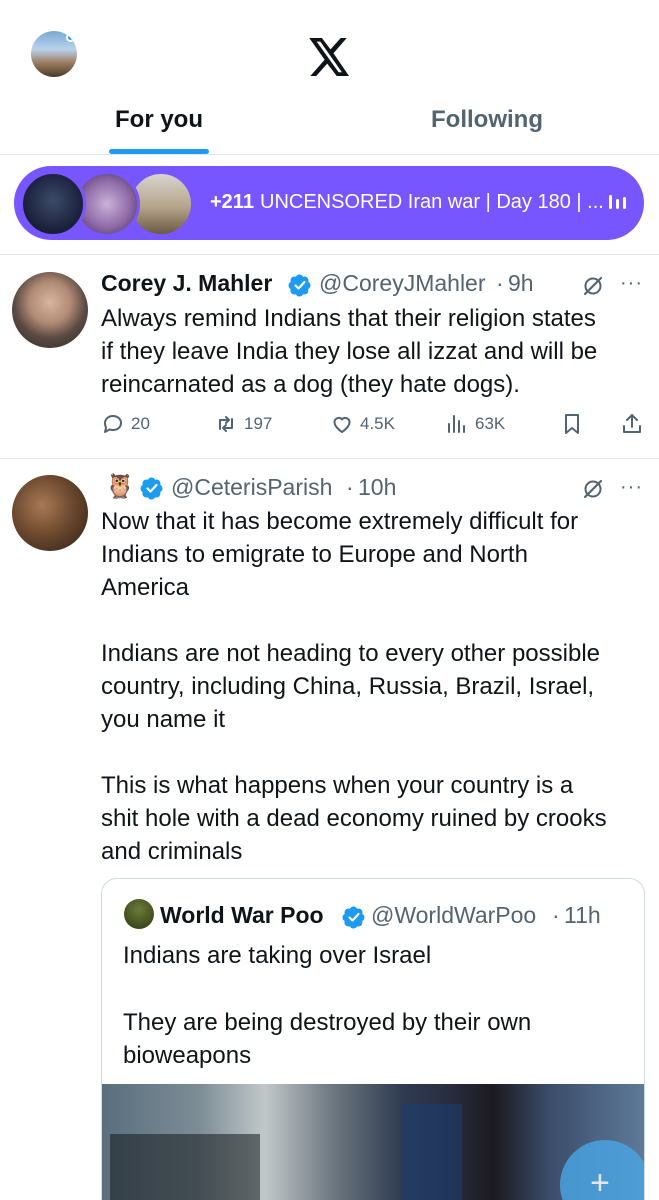 This screenshot has width=659, height=1200. Describe the element at coordinates (582, 915) in the screenshot. I see `quoted-tweet-time: 11h` at that location.